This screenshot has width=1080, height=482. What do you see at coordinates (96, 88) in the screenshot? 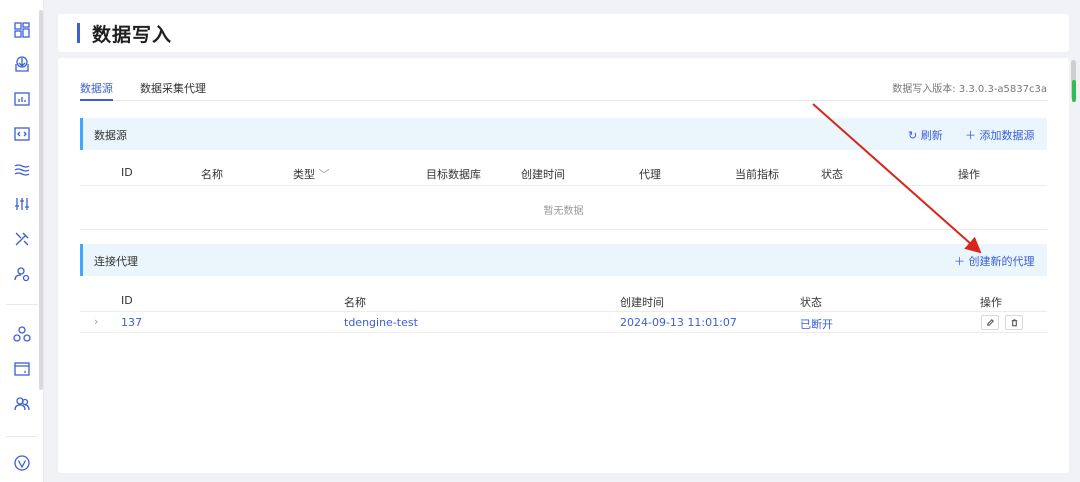
I see `tab-datasource: 数据源` at bounding box center [96, 88].